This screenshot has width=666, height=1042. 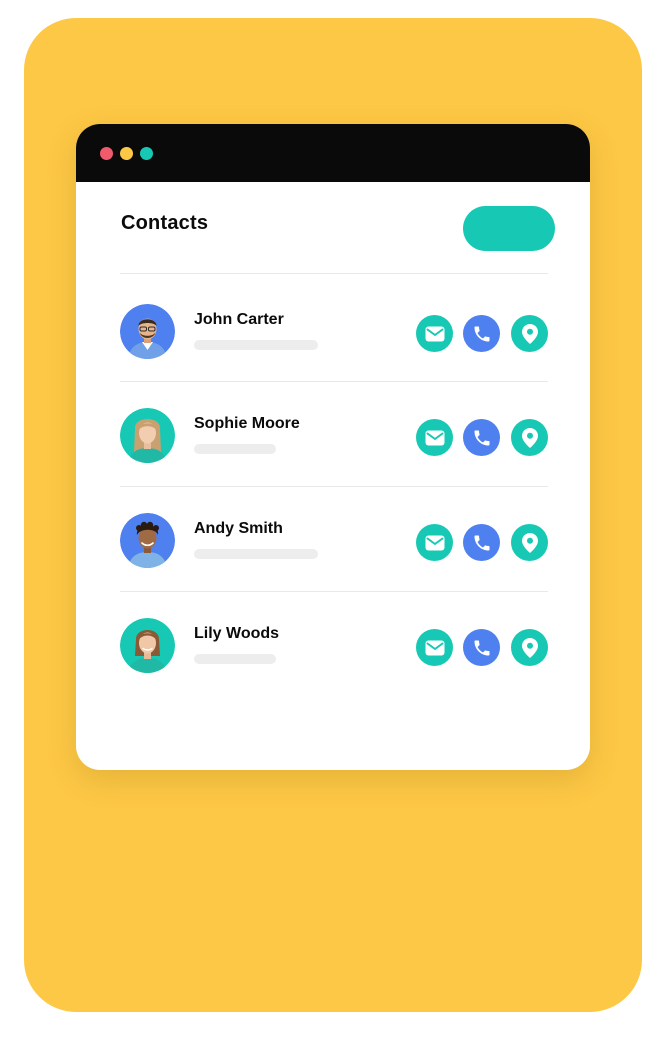 What do you see at coordinates (335, 541) in the screenshot?
I see `contact-row-andy-smith: Andy Smith` at bounding box center [335, 541].